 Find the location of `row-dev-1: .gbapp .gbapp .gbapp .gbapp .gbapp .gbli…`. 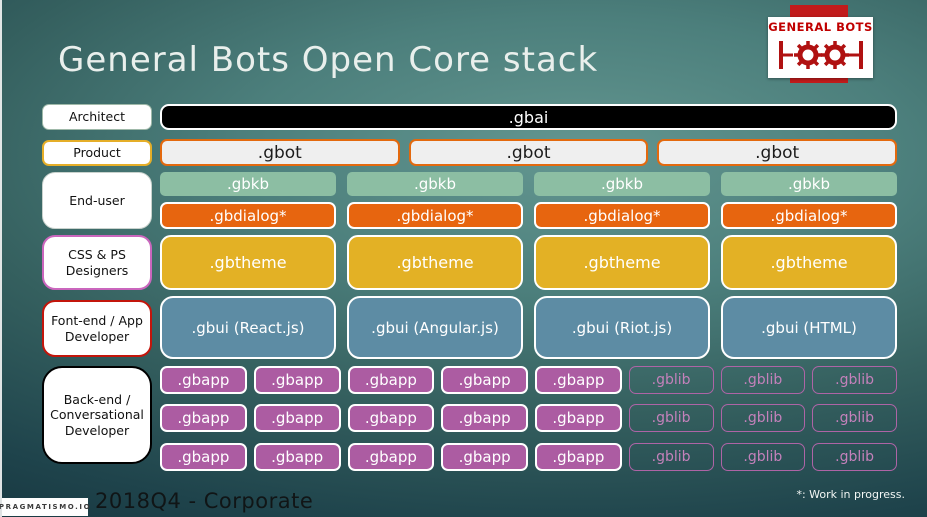

row-dev-1: .gbapp .gbapp .gbapp .gbapp .gbapp .gbli… is located at coordinates (528, 380).